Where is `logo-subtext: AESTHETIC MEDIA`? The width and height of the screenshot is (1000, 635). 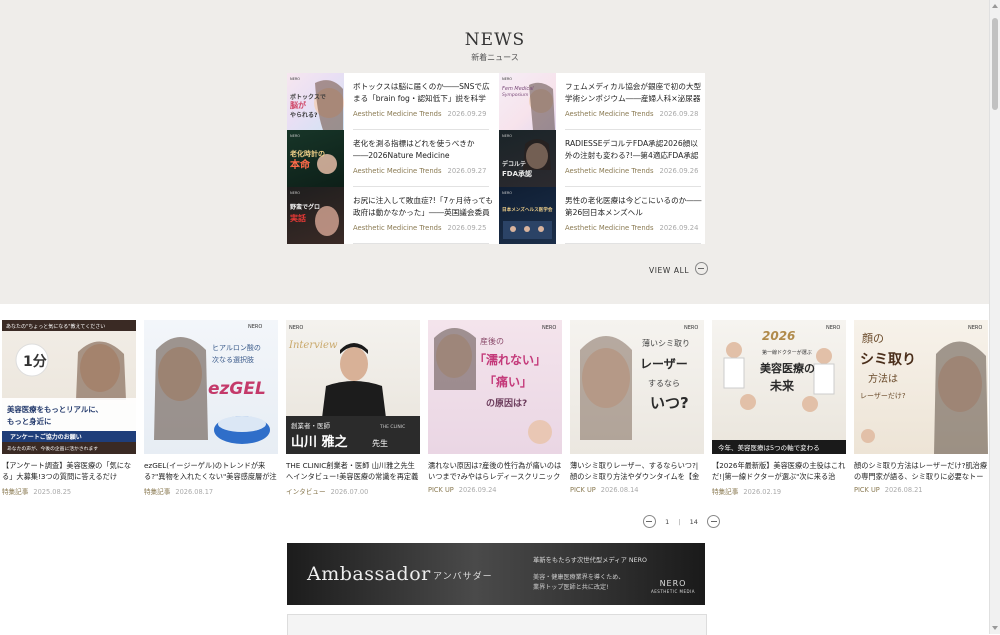
logo-subtext: AESTHETIC MEDIA is located at coordinates (673, 591).